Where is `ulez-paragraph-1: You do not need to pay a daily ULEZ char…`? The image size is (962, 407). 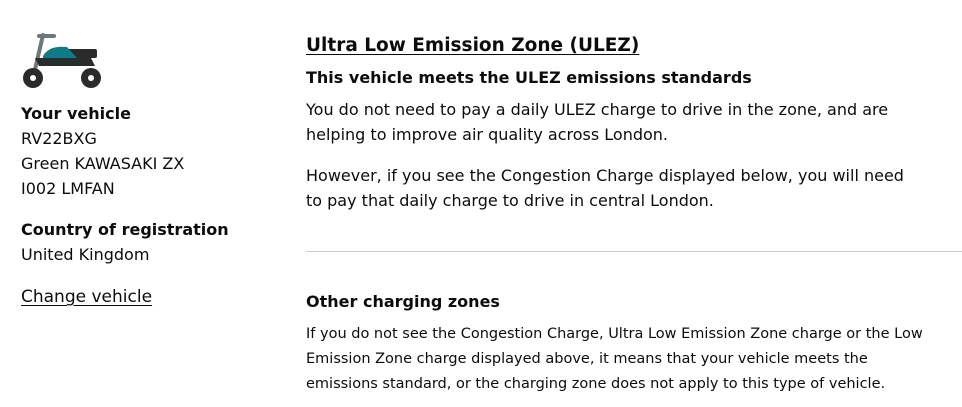
ulez-paragraph-1: You do not need to pay a daily ULEZ char… is located at coordinates (597, 122).